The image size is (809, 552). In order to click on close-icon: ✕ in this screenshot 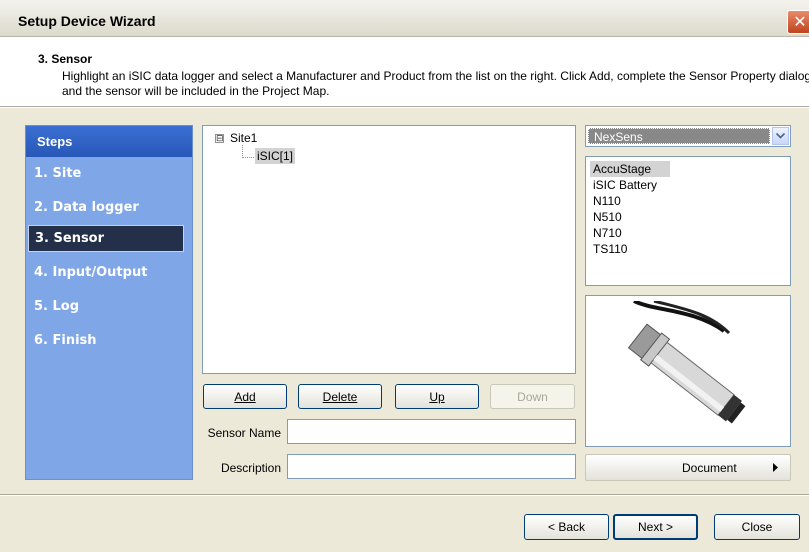, I will do `click(798, 22)`.